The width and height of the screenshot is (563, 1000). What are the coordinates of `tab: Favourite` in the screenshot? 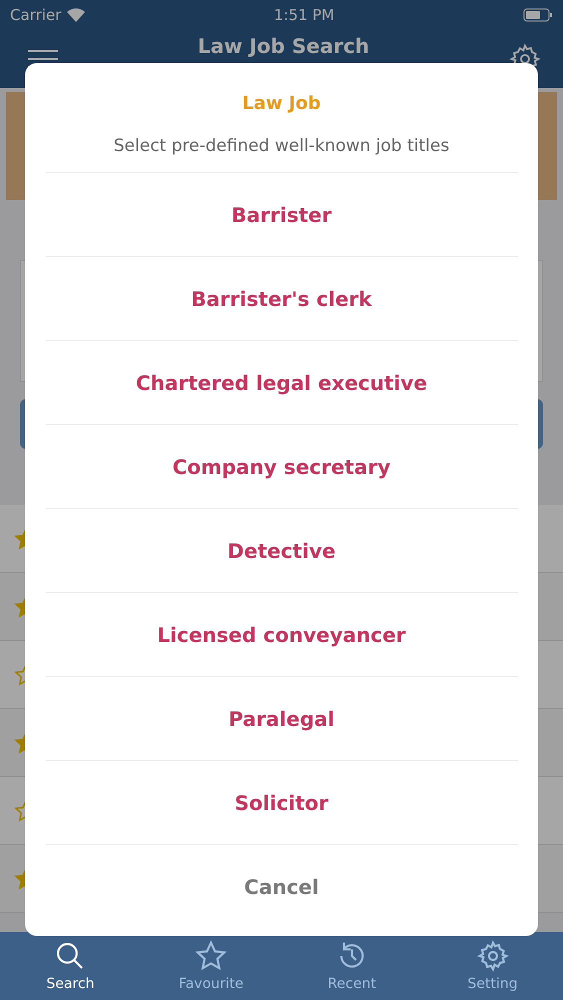 It's located at (211, 966).